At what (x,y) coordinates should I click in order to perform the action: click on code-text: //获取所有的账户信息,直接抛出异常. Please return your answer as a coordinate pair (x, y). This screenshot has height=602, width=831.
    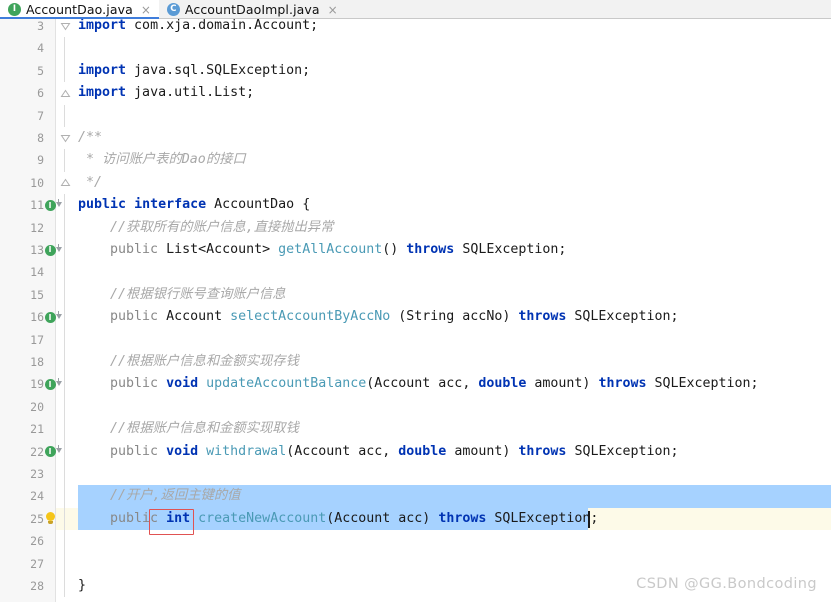
    Looking at the image, I should click on (205, 228).